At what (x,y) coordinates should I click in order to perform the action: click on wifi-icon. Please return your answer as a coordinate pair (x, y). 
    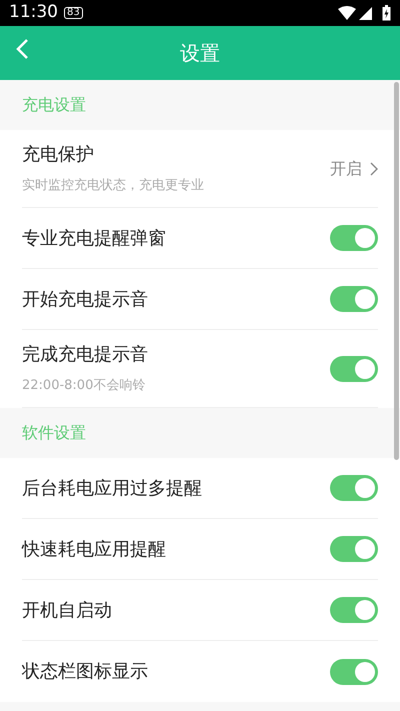
    Looking at the image, I should click on (347, 13).